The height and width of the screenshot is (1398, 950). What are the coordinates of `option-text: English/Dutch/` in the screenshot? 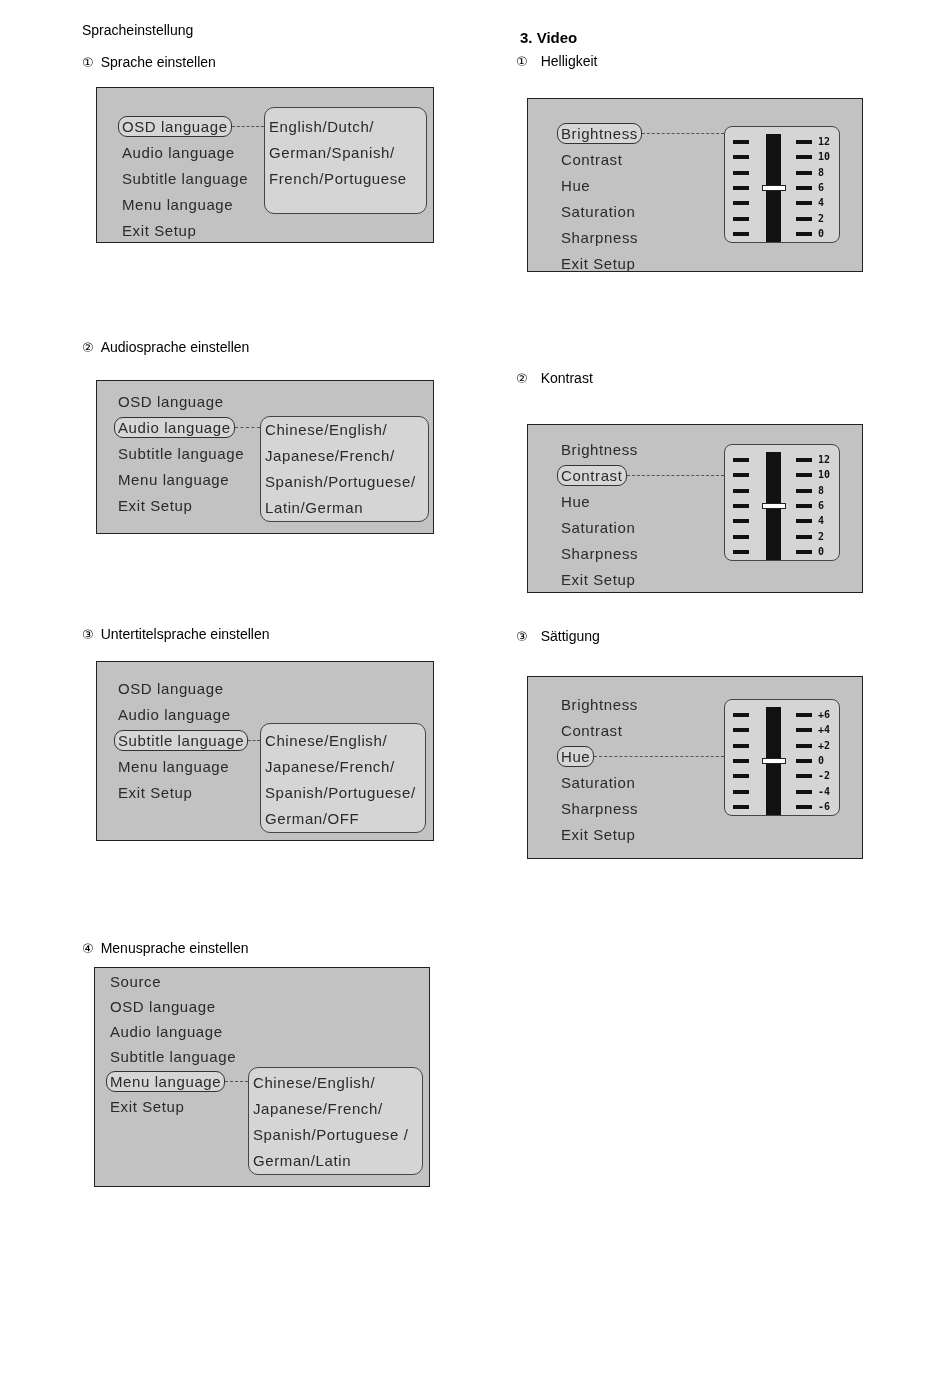 It's located at (322, 127).